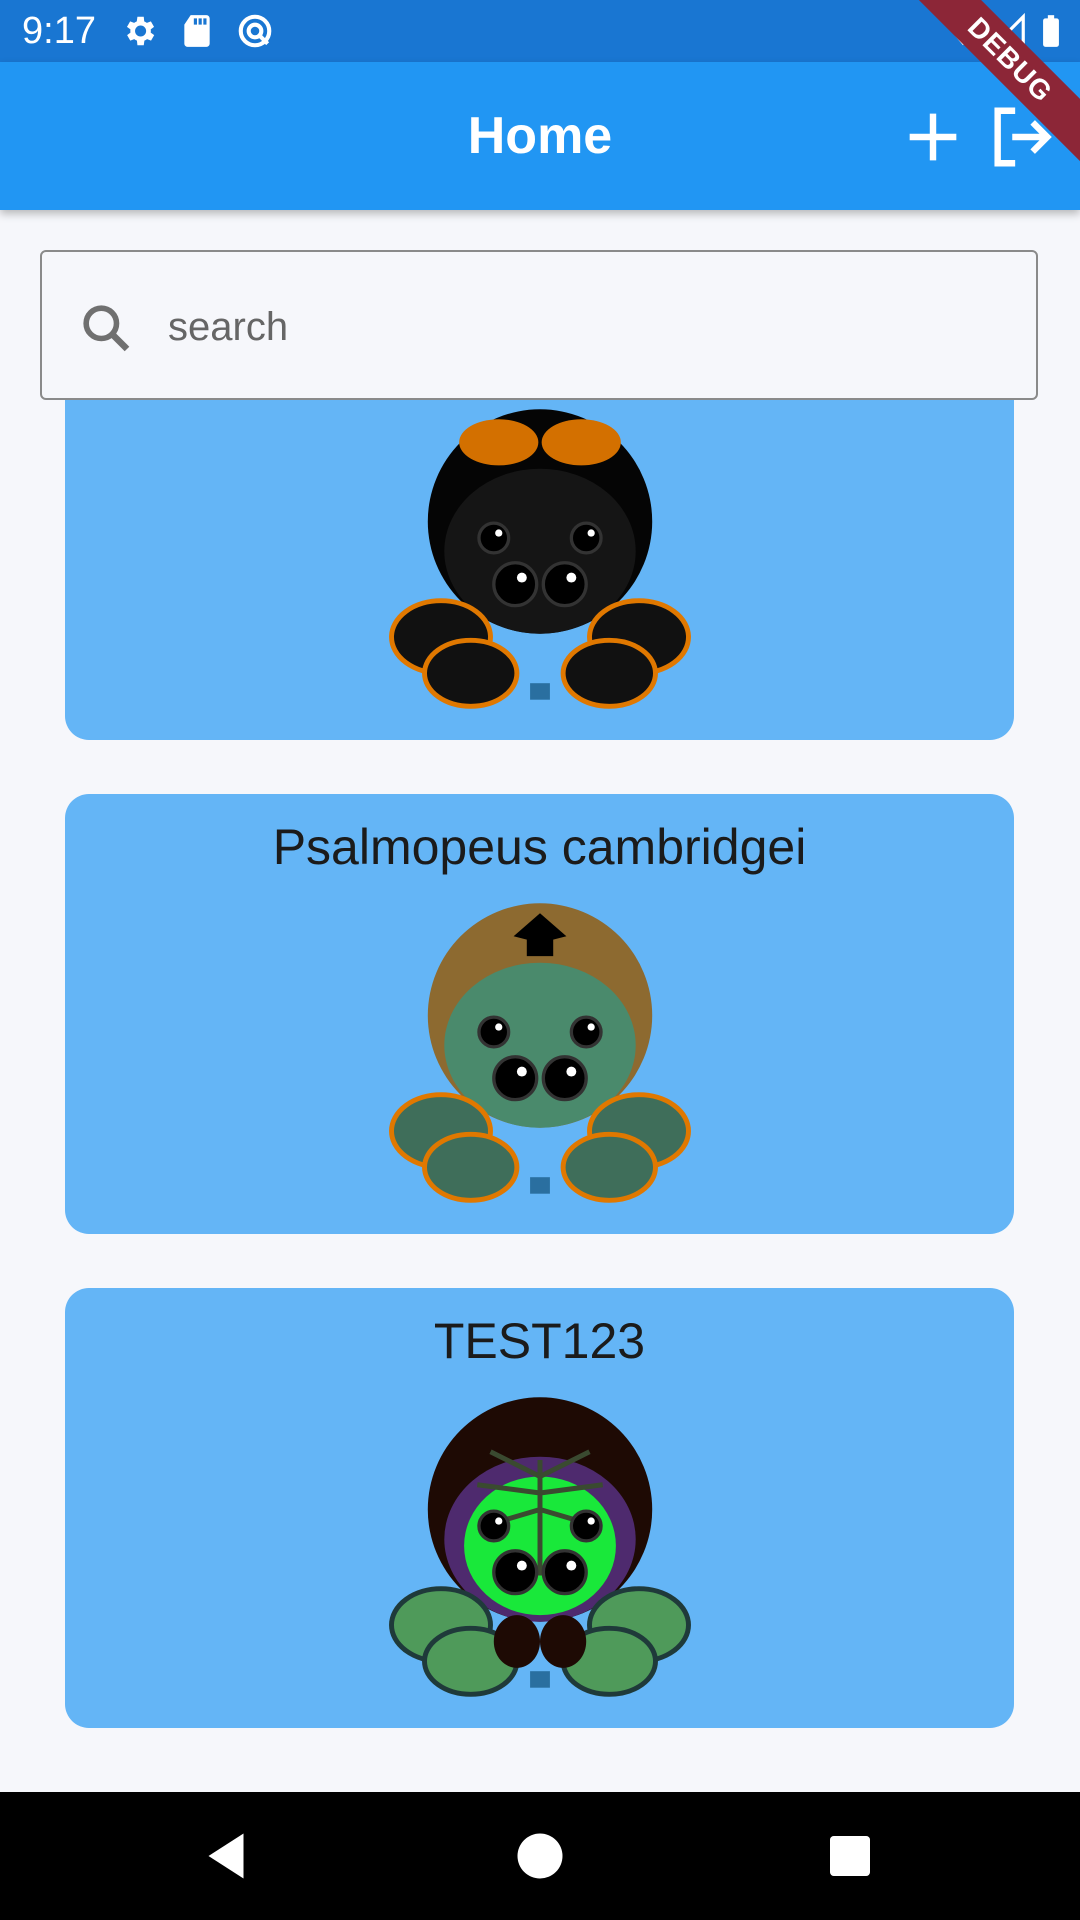 This screenshot has width=1080, height=1920. Describe the element at coordinates (539, 1341) in the screenshot. I see `spider-name: TEST123` at that location.